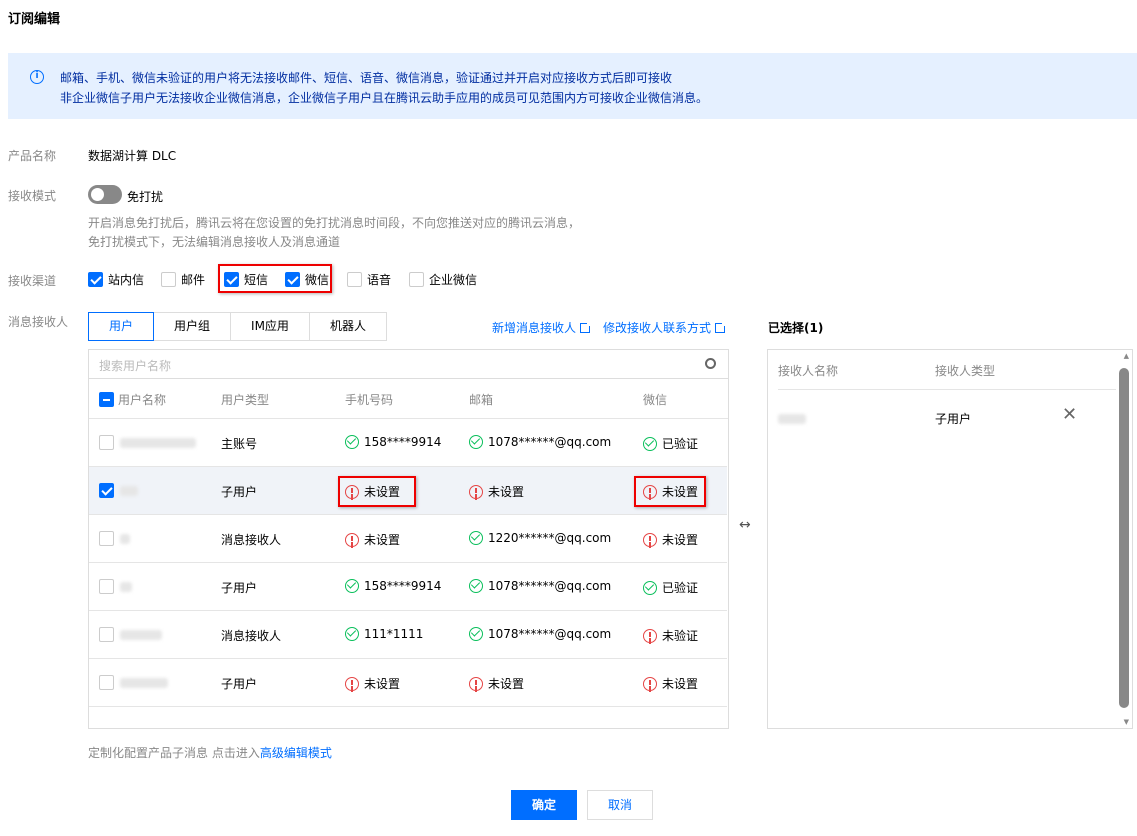 The height and width of the screenshot is (836, 1137). I want to click on search-icon, so click(710, 363).